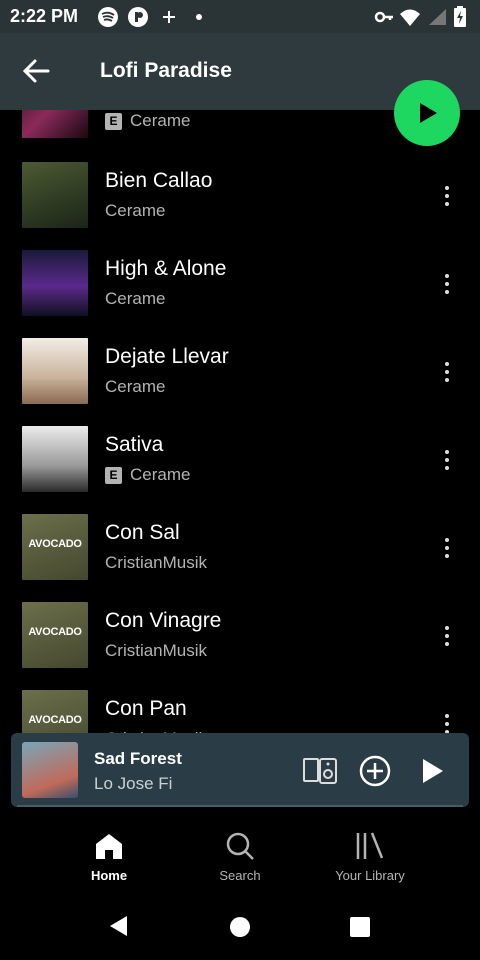  Describe the element at coordinates (240, 382) in the screenshot. I see `track-row: Dejate Llevar Cerame` at that location.